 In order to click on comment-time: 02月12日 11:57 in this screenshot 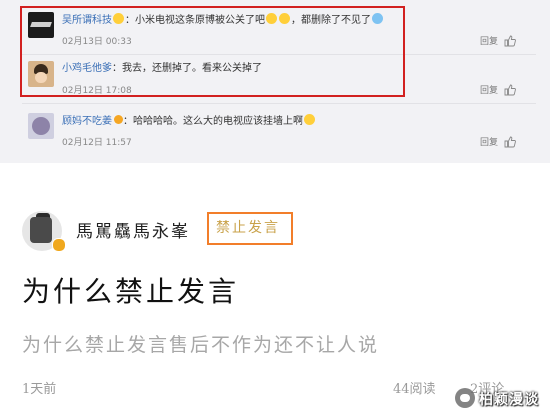, I will do `click(97, 143)`.